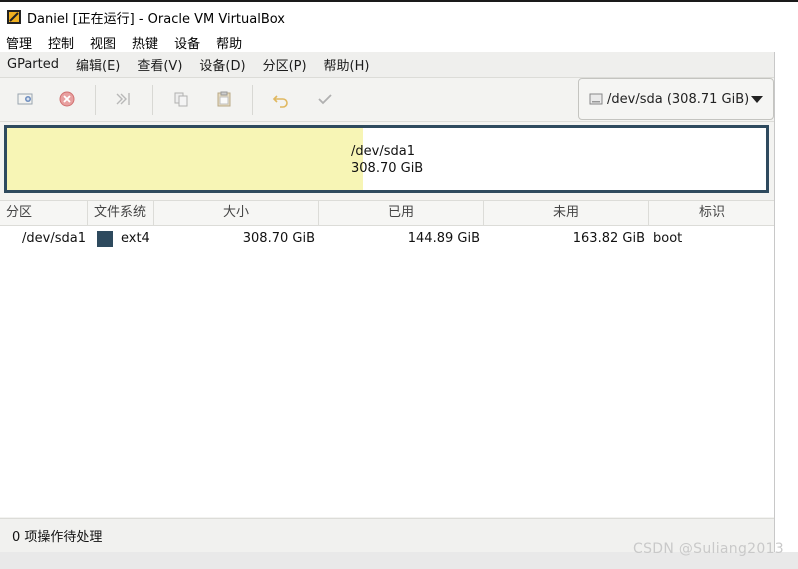 The height and width of the screenshot is (569, 798). I want to click on device-selector: /dev/sda (308.71 GiB), so click(676, 99).